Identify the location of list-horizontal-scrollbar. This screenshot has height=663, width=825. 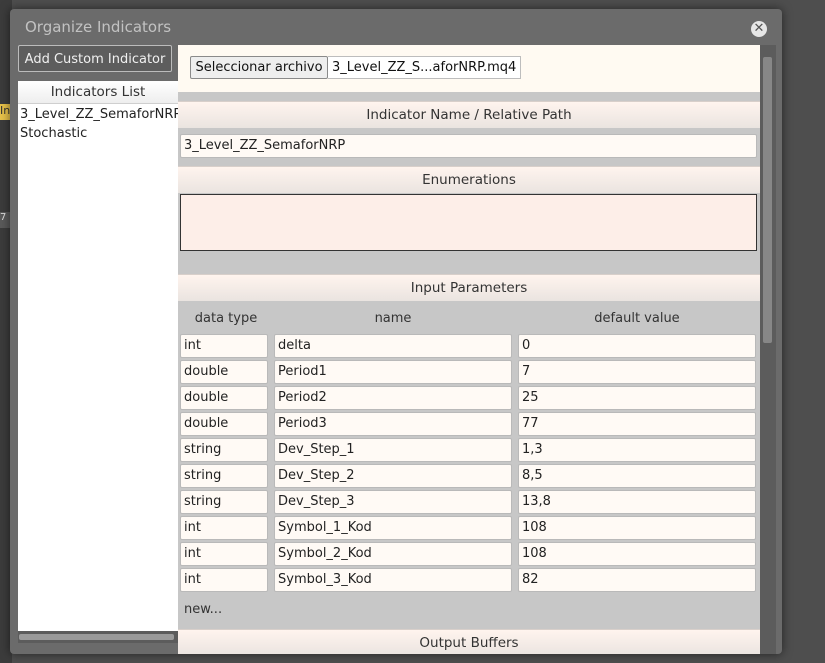
(98, 637).